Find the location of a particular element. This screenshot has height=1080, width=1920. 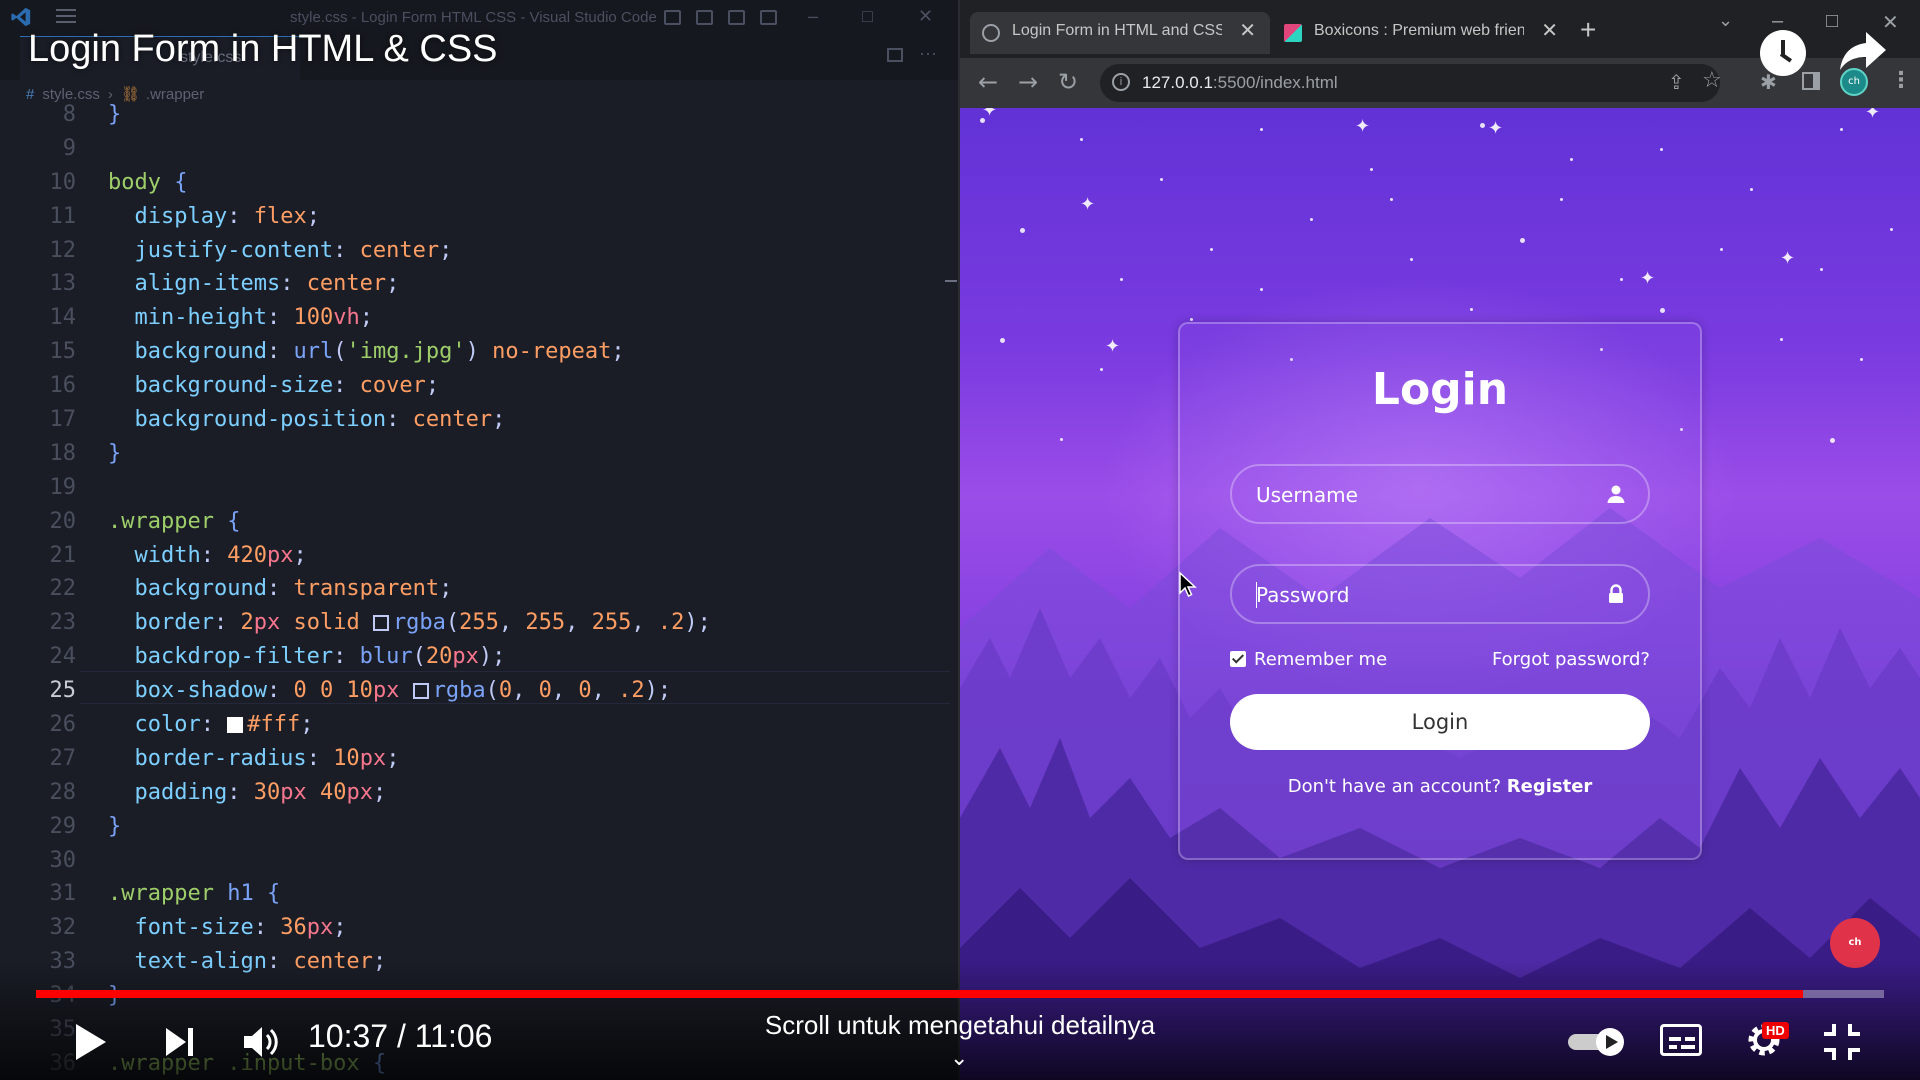

more-actions-icon: ··· is located at coordinates (928, 53).